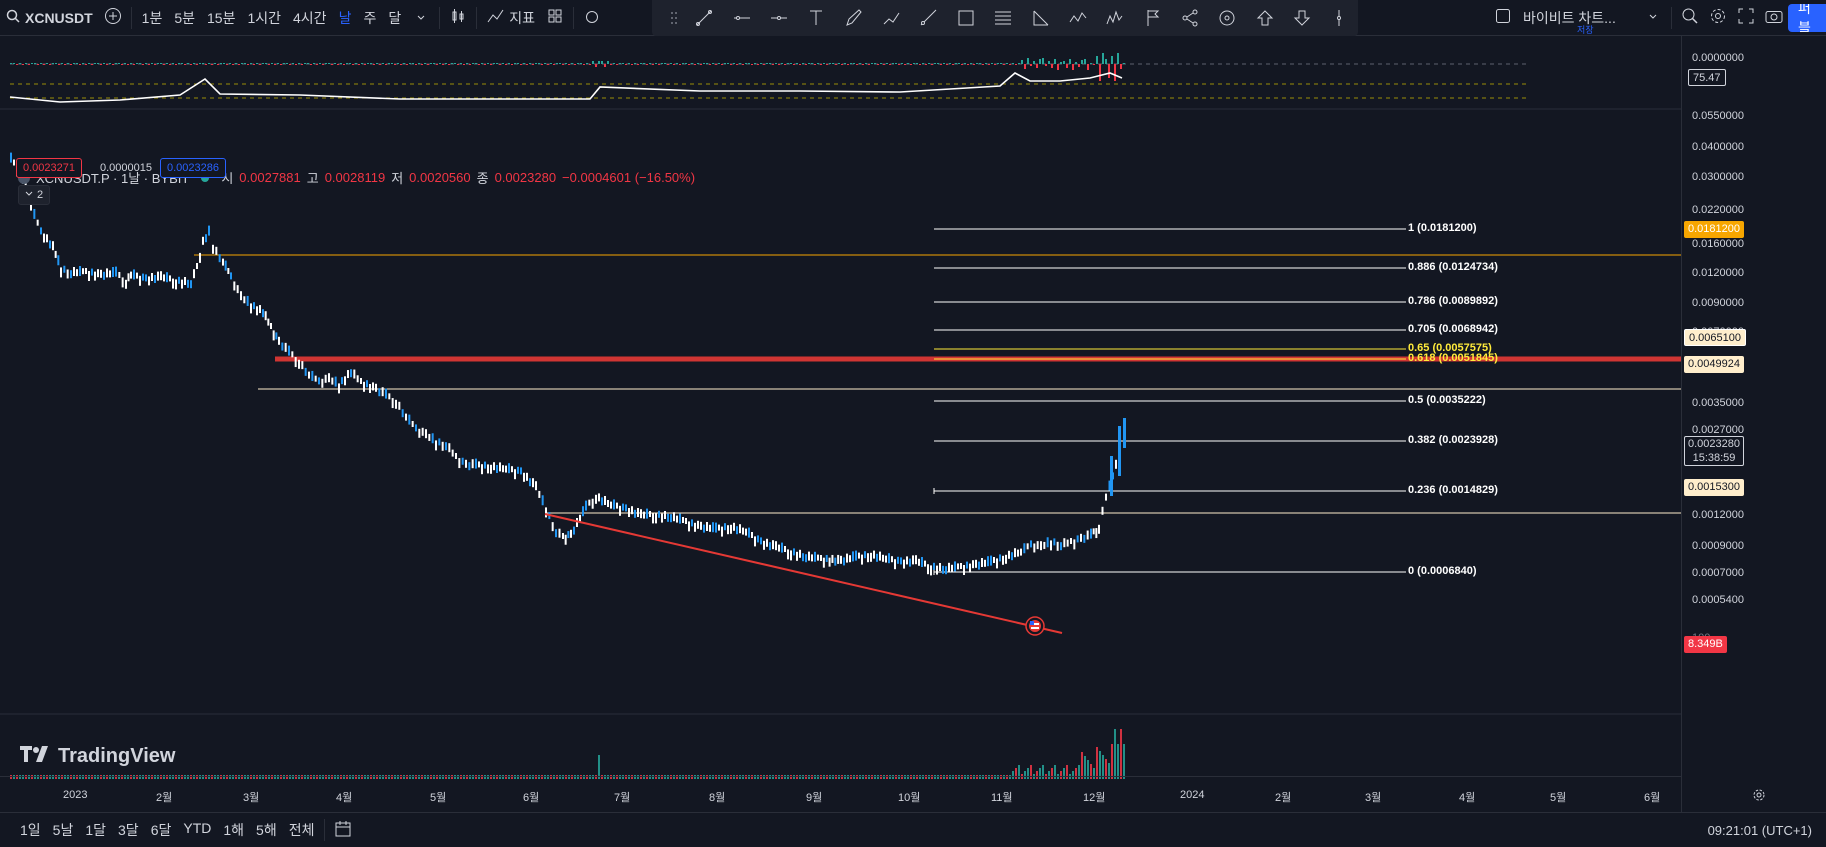  What do you see at coordinates (1653, 18) in the screenshot?
I see `layout-dropdown` at bounding box center [1653, 18].